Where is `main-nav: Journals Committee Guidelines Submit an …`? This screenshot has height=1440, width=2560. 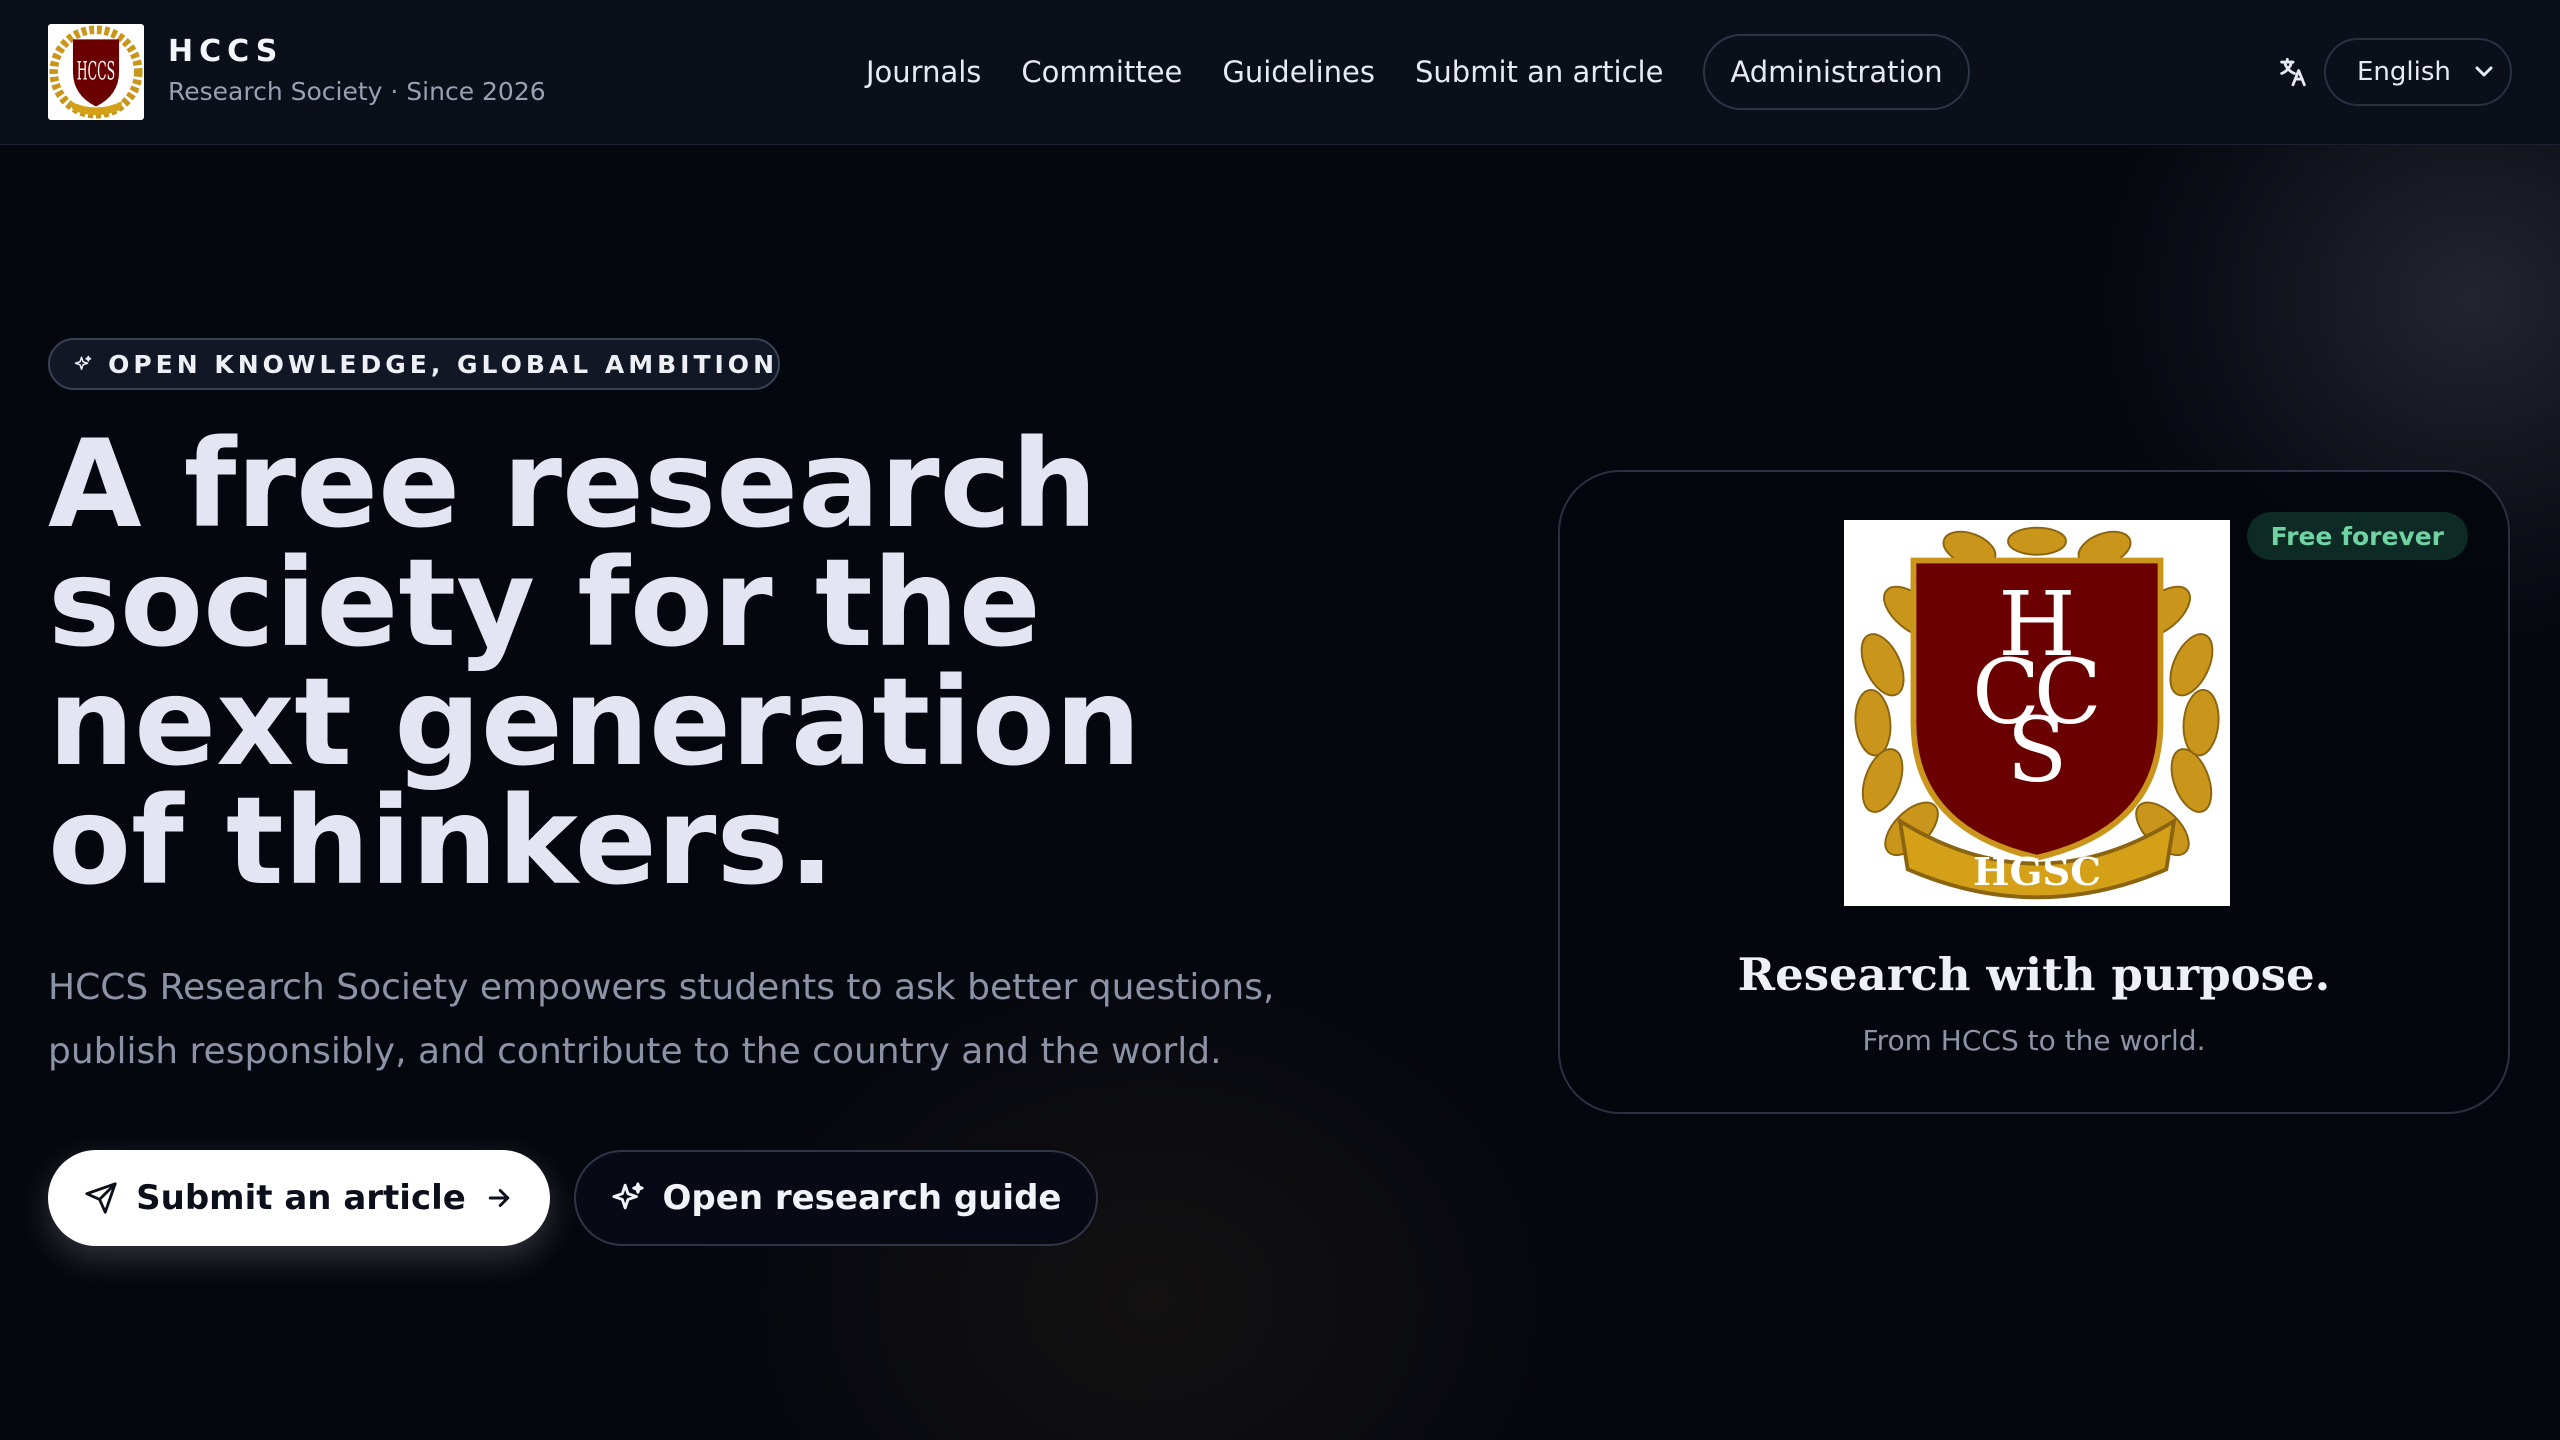 main-nav: Journals Committee Guidelines Submit an … is located at coordinates (1418, 72).